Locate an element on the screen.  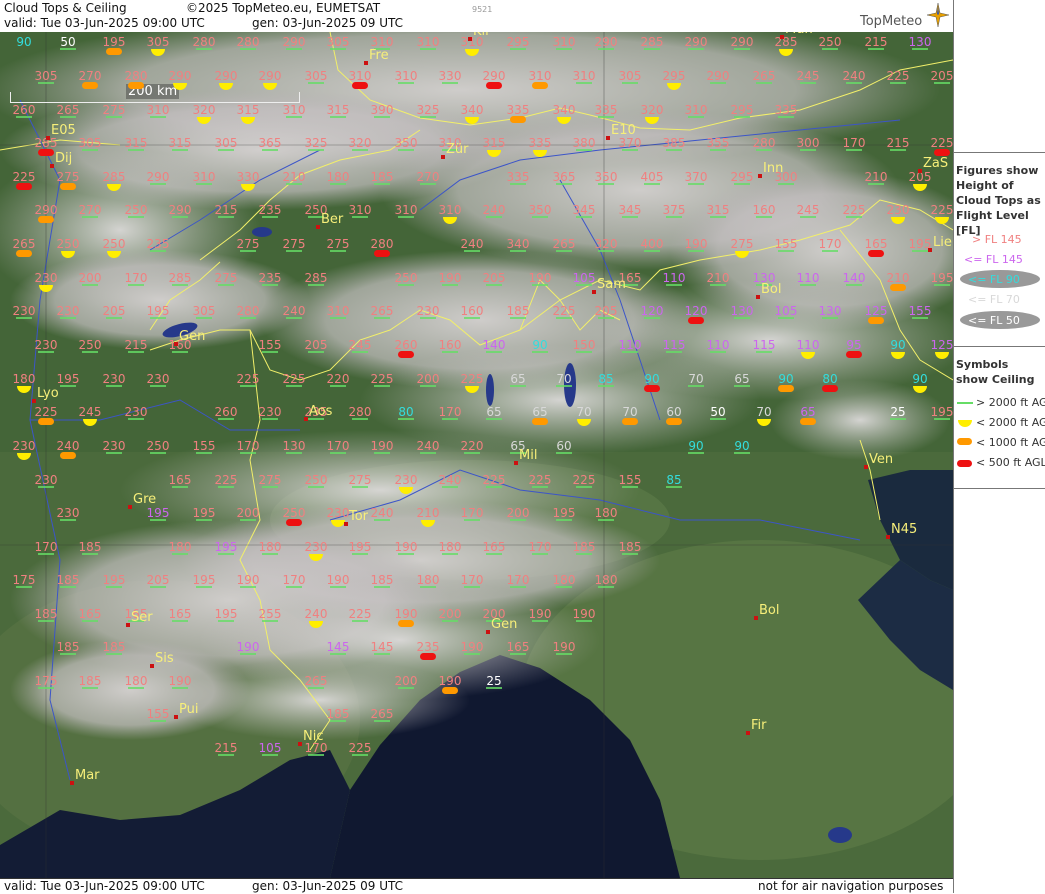
station-observation: 65 is located at coordinates (518, 379).